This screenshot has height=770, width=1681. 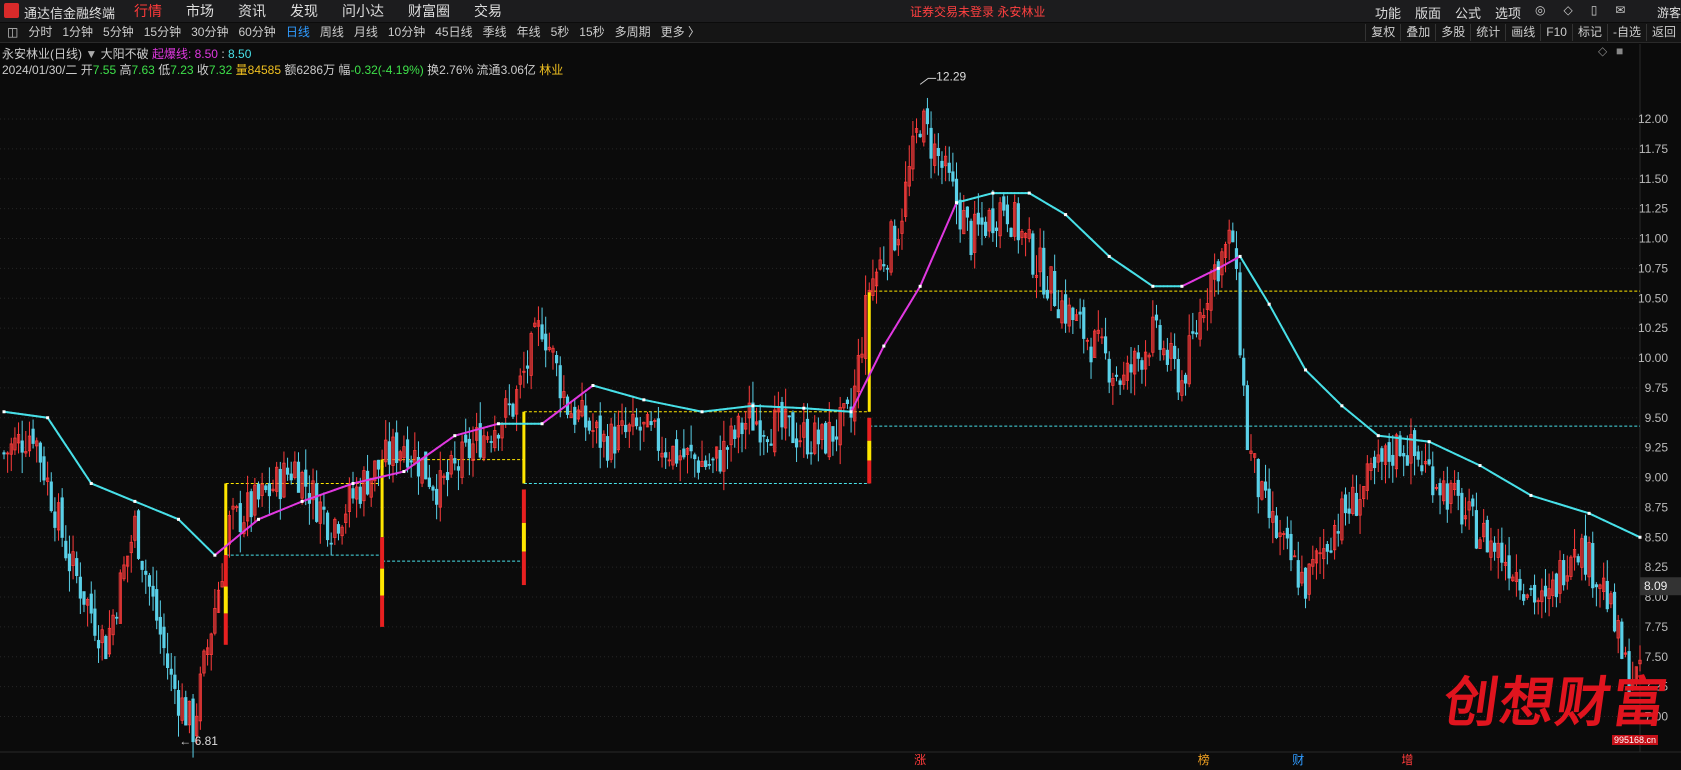 I want to click on high-label: 12.29, so click(x=951, y=76).